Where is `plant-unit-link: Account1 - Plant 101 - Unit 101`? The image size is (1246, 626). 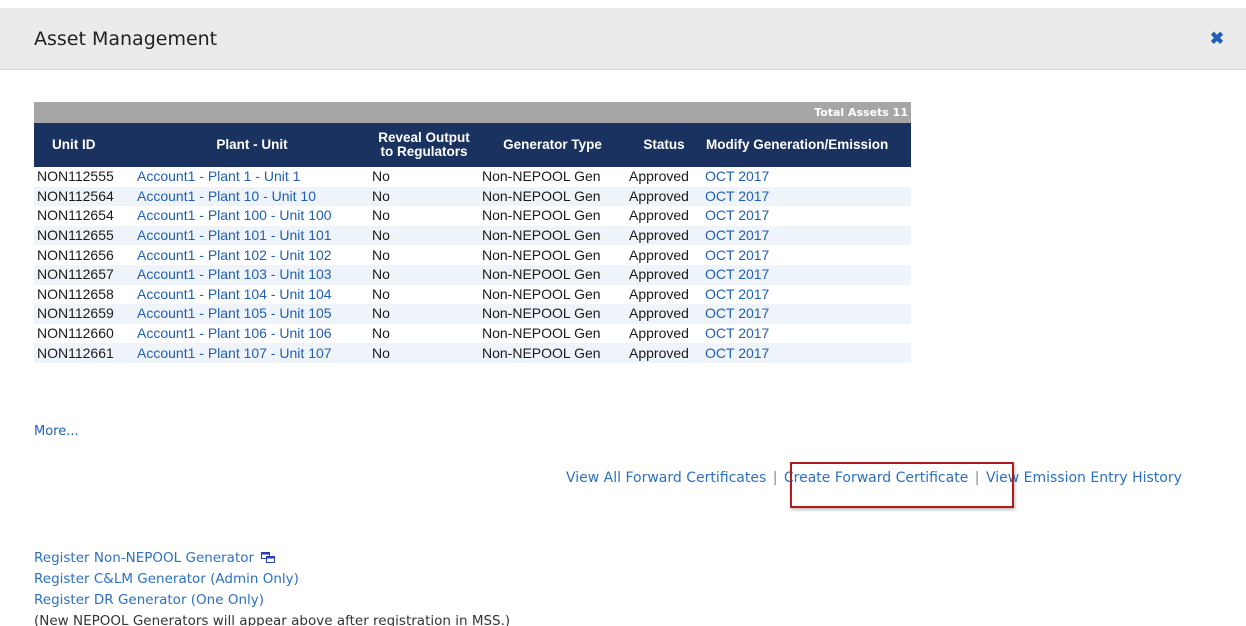 plant-unit-link: Account1 - Plant 101 - Unit 101 is located at coordinates (234, 235).